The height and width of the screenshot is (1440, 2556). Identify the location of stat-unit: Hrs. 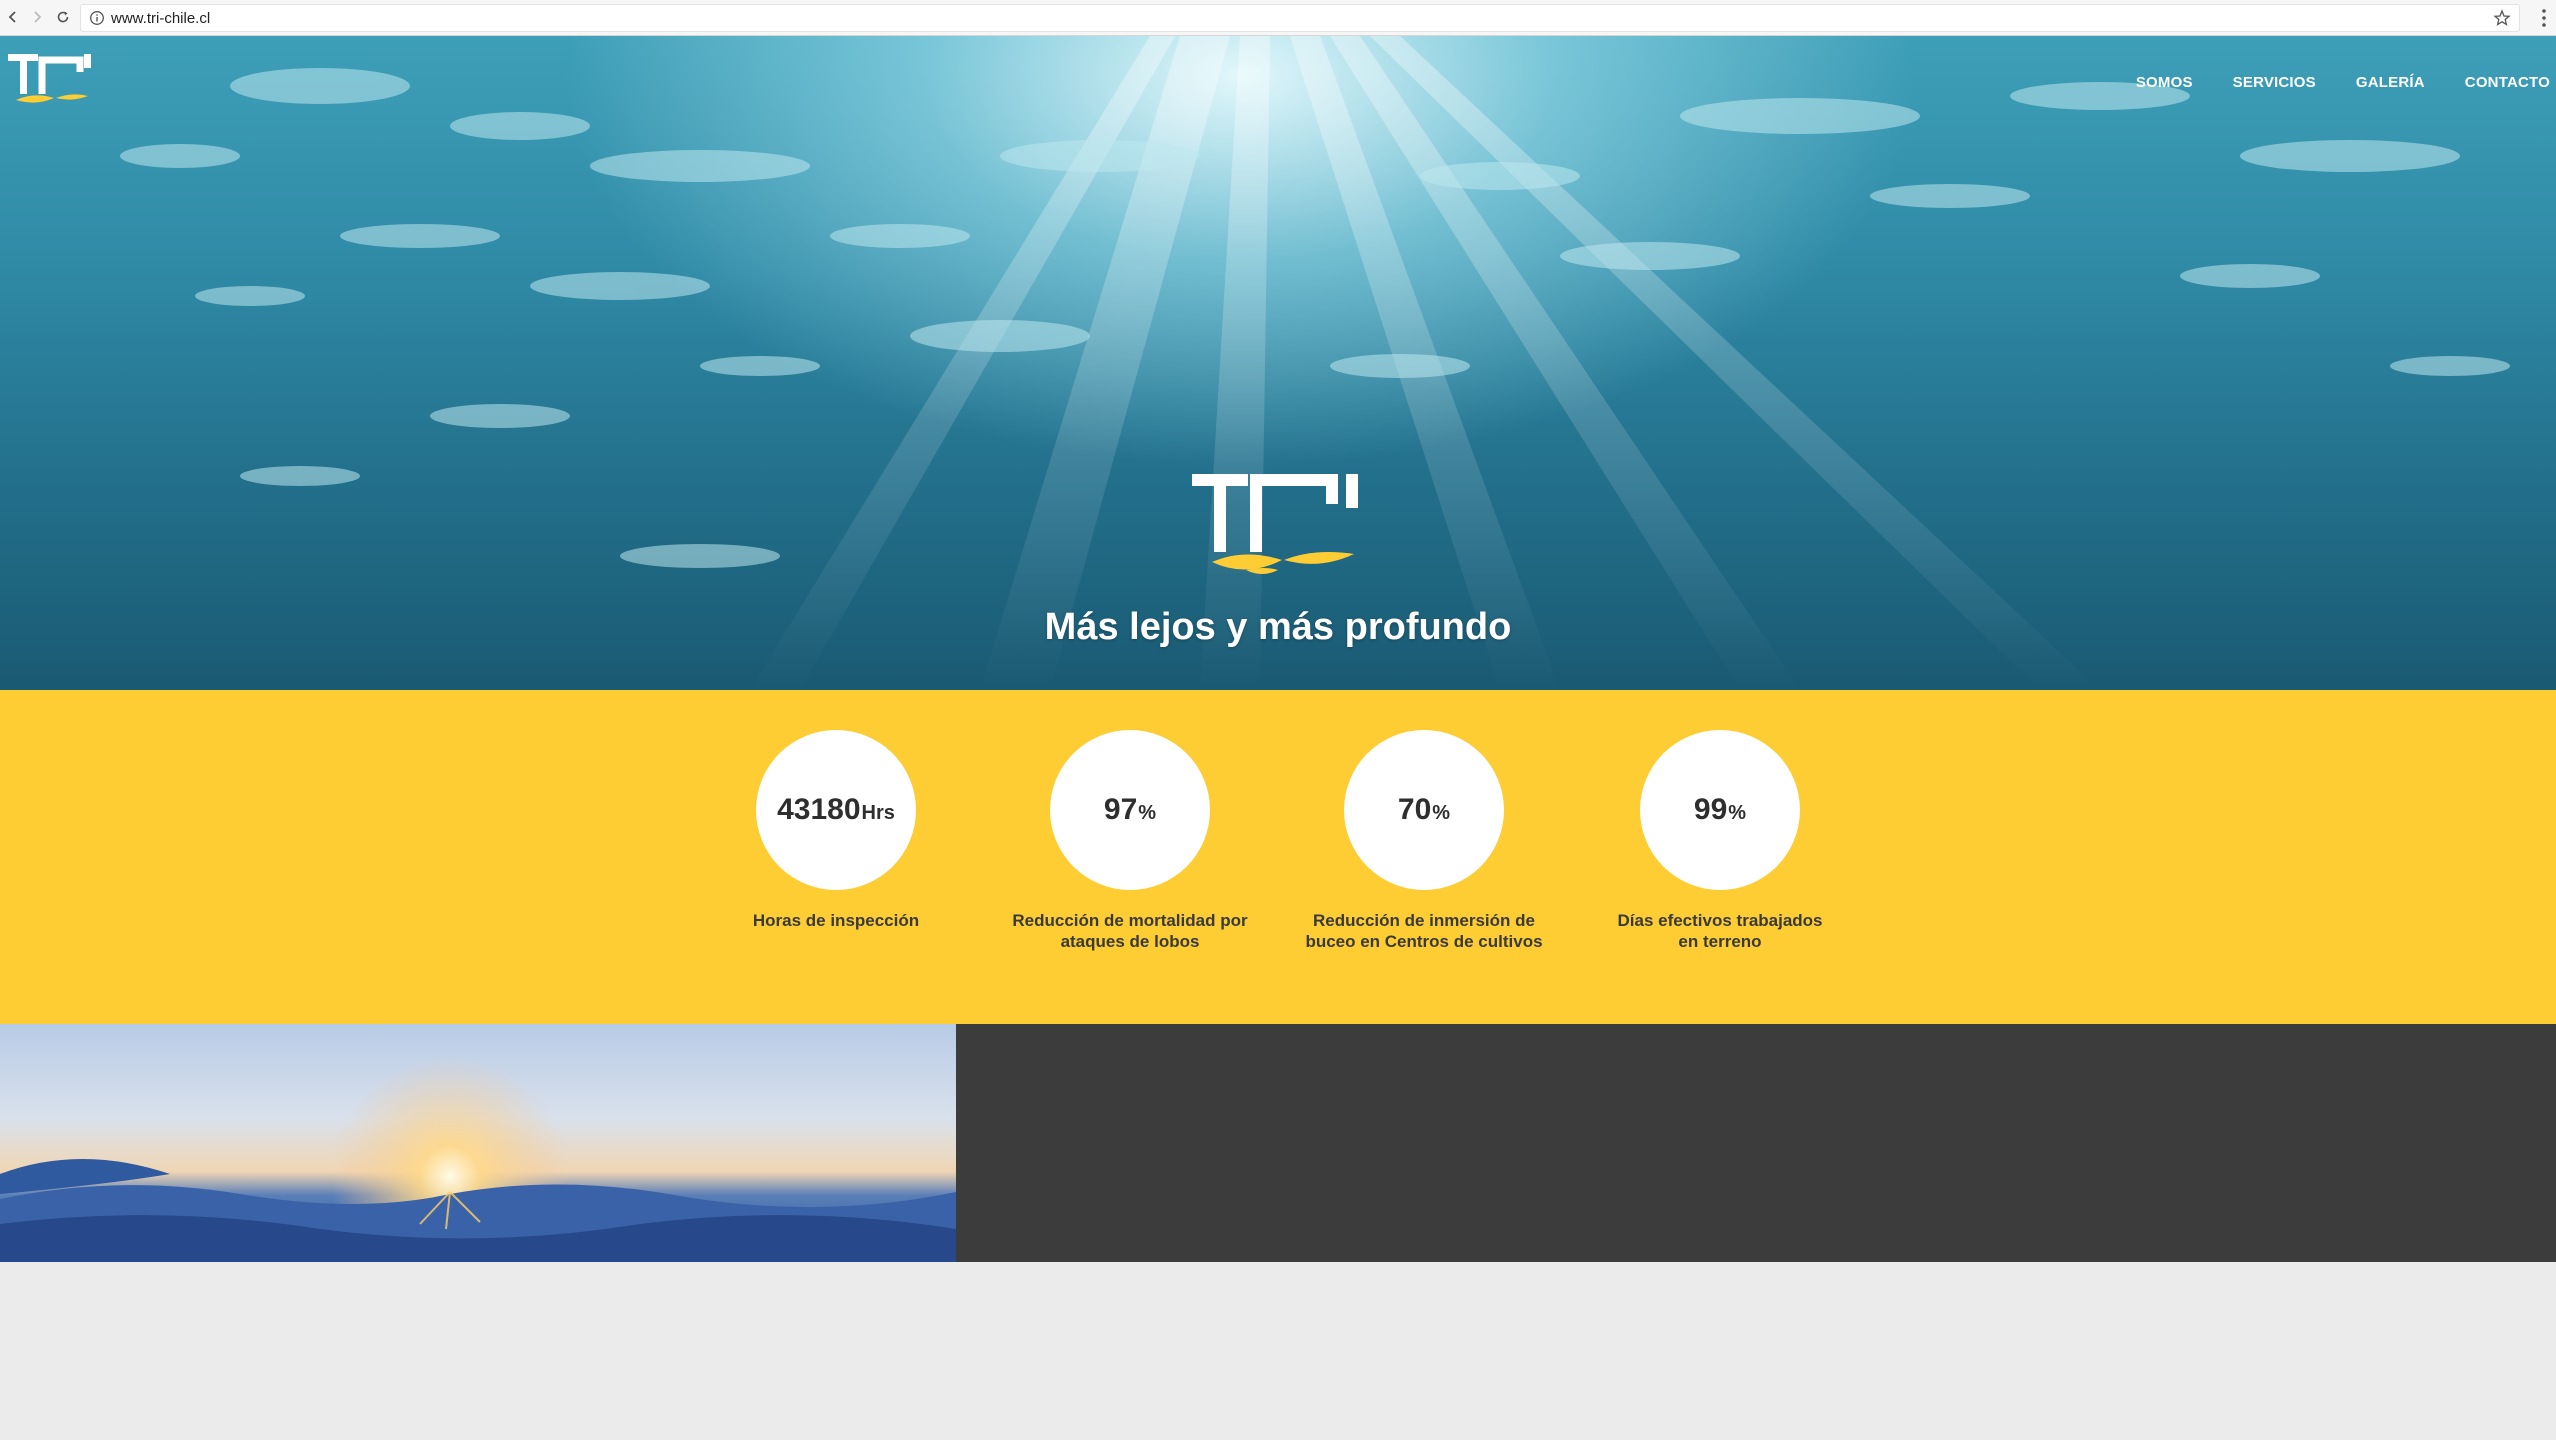
(878, 812).